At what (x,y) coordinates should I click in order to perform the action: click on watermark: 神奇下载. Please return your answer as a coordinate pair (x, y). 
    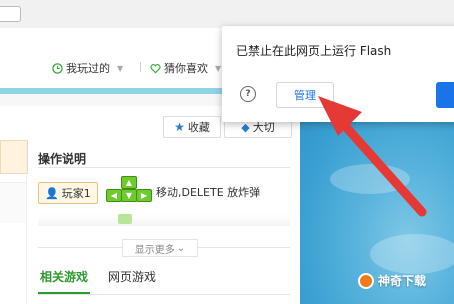
    Looking at the image, I should click on (392, 280).